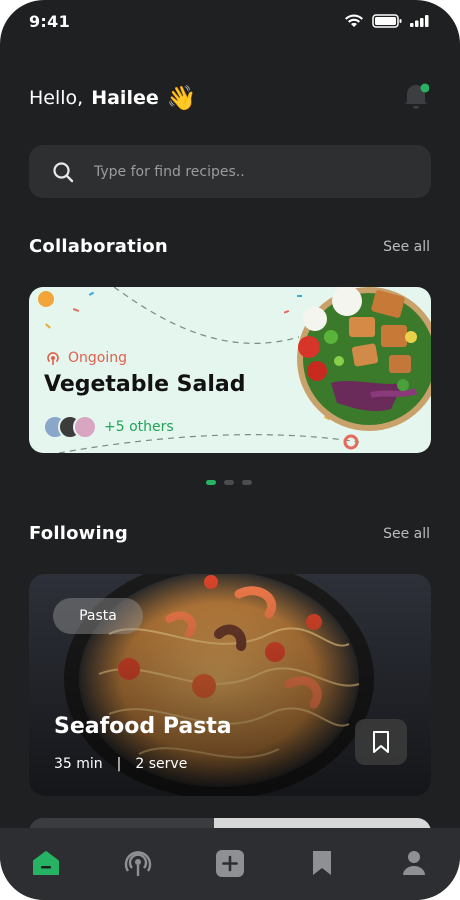 This screenshot has height=900, width=460. I want to click on battery-icon, so click(387, 21).